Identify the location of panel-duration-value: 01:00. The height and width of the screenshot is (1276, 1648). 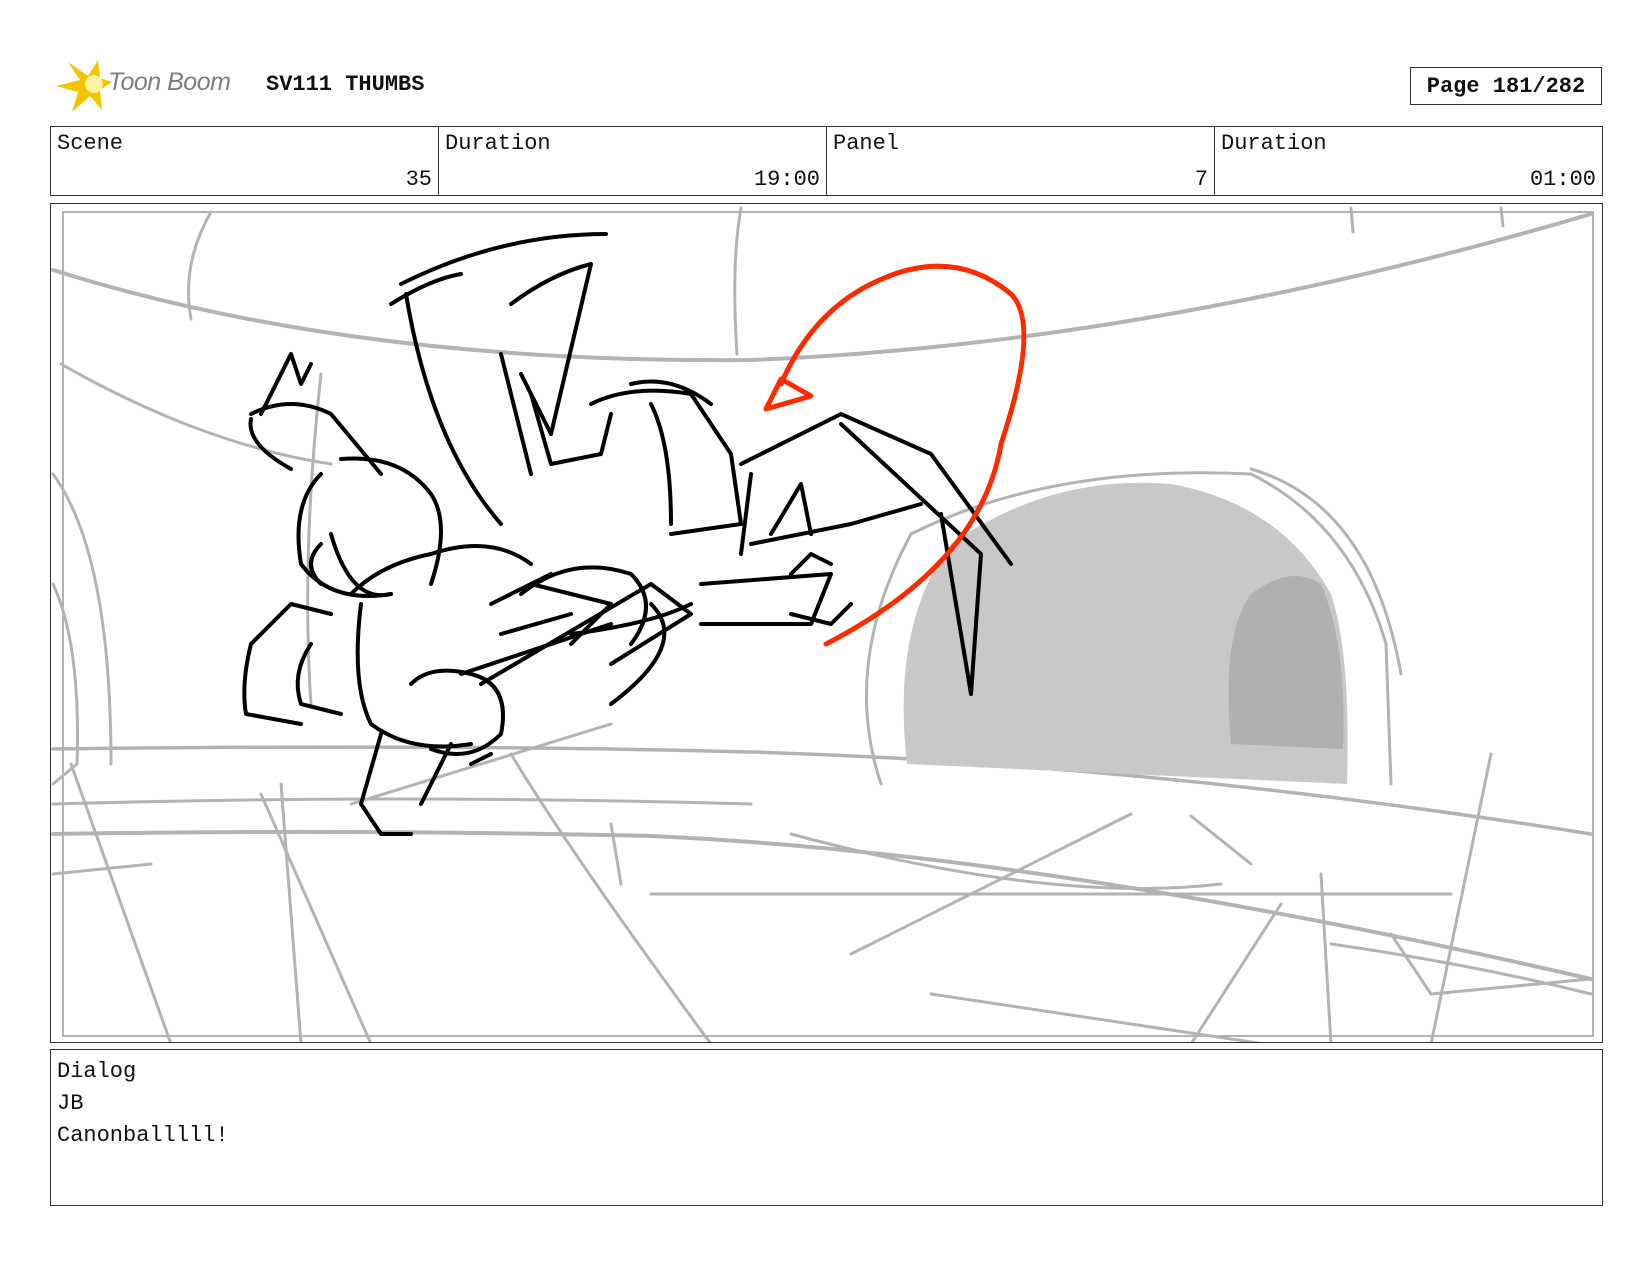
(1562, 179).